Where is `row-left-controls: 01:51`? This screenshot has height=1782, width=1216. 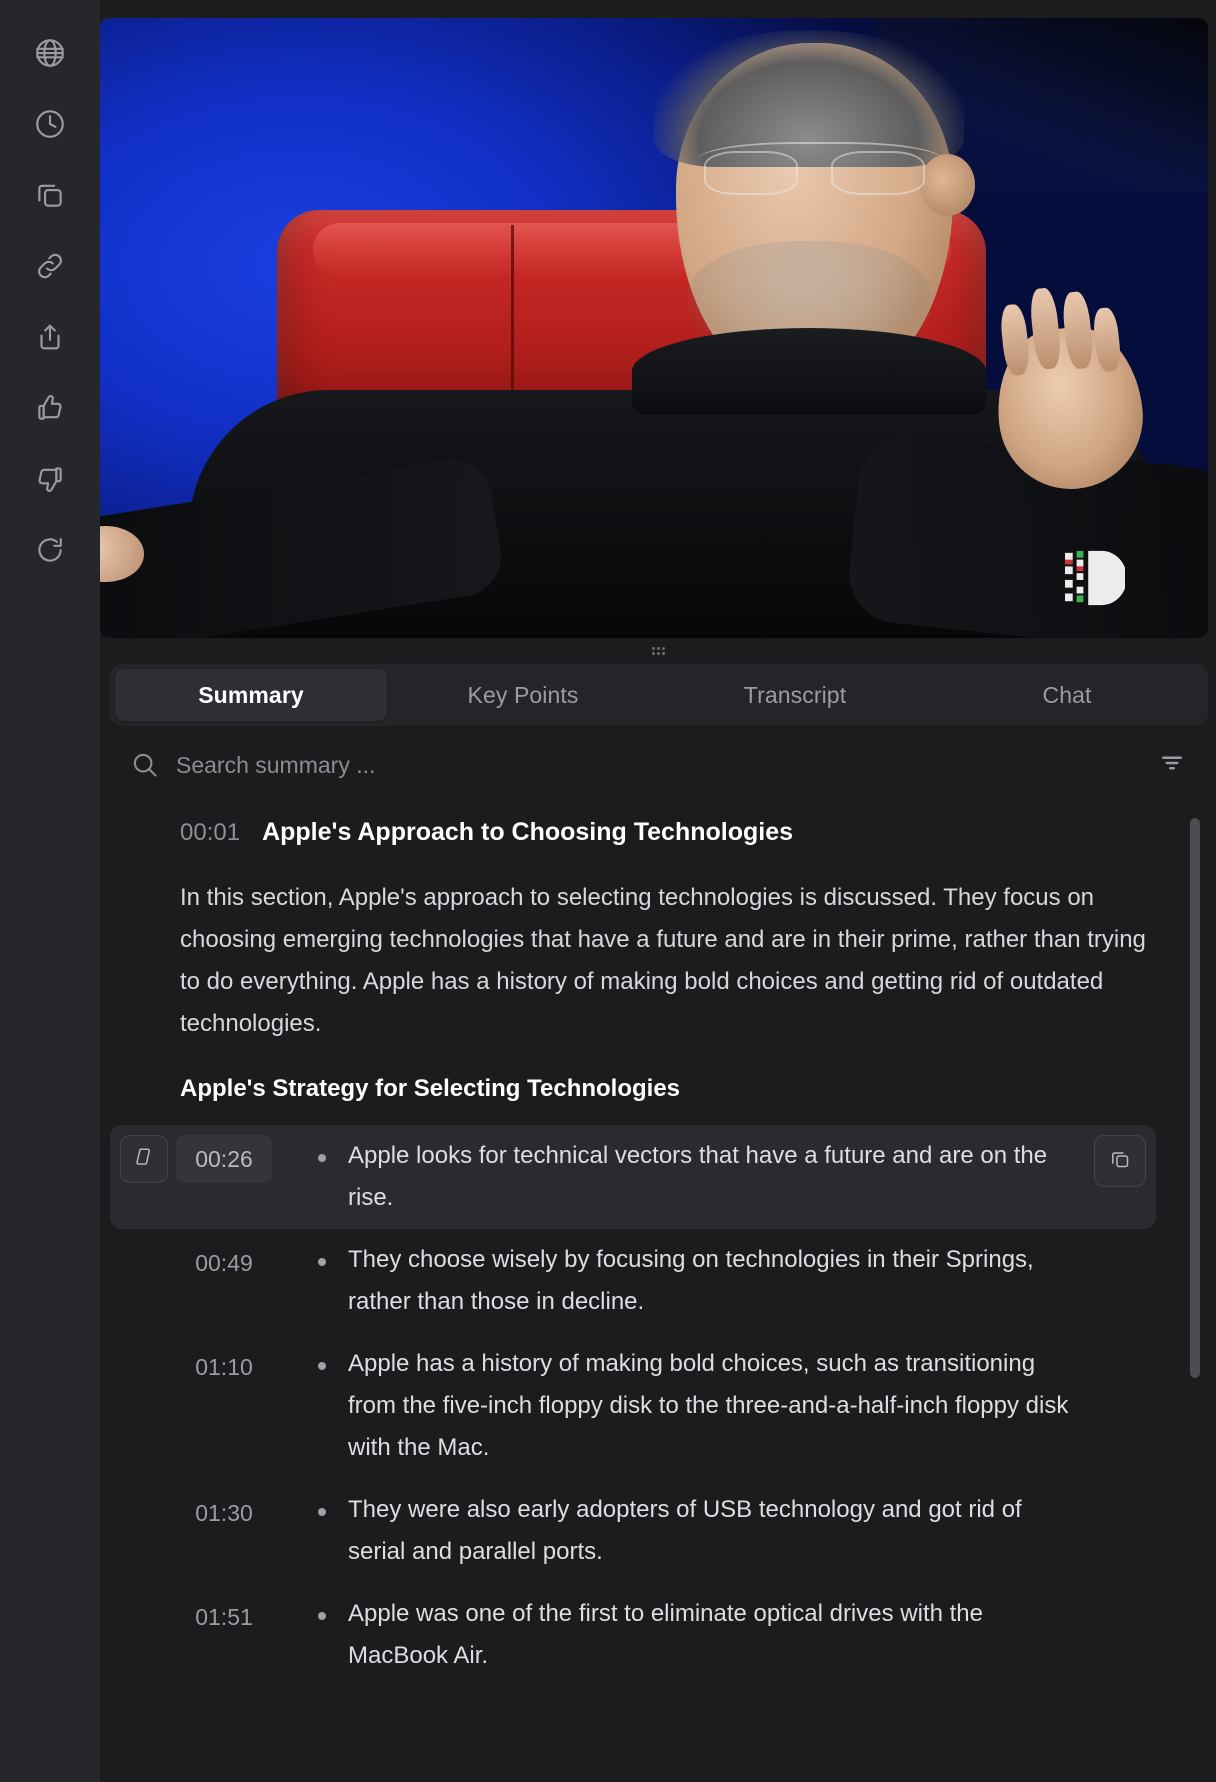 row-left-controls: 01:51 is located at coordinates (210, 1617).